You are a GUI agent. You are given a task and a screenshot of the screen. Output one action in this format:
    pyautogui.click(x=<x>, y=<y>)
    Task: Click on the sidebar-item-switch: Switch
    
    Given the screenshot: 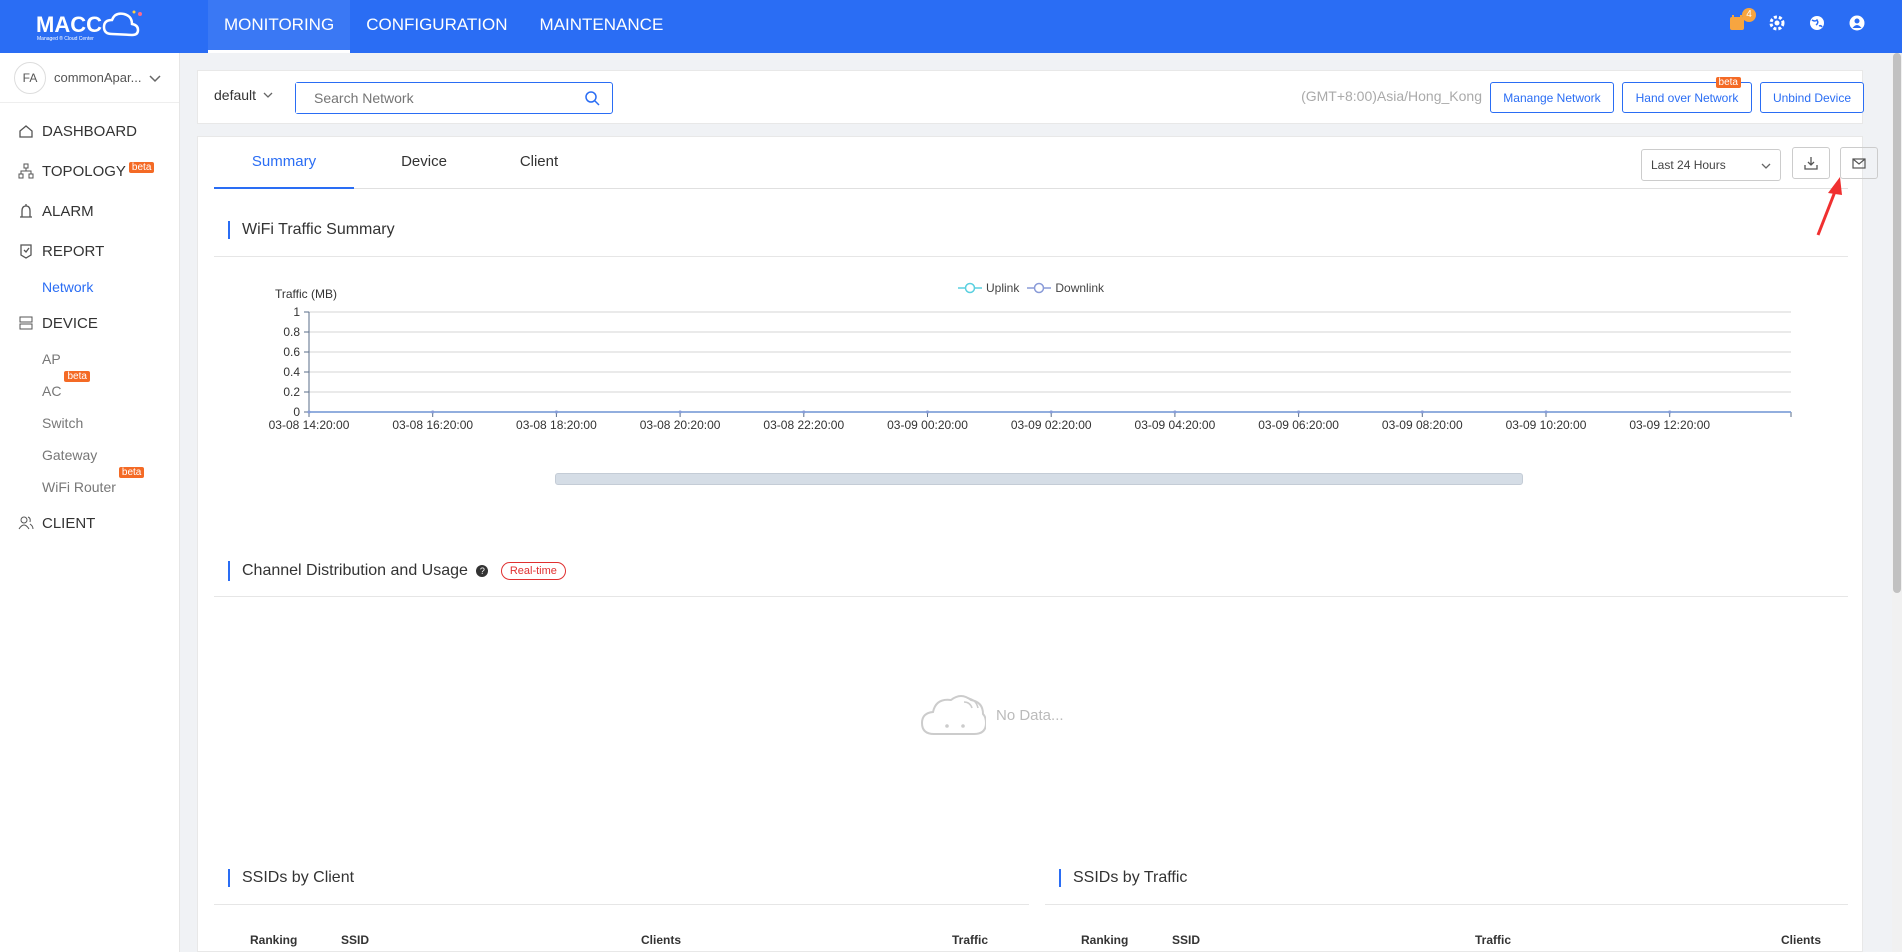 What is the action you would take?
    pyautogui.click(x=89, y=423)
    